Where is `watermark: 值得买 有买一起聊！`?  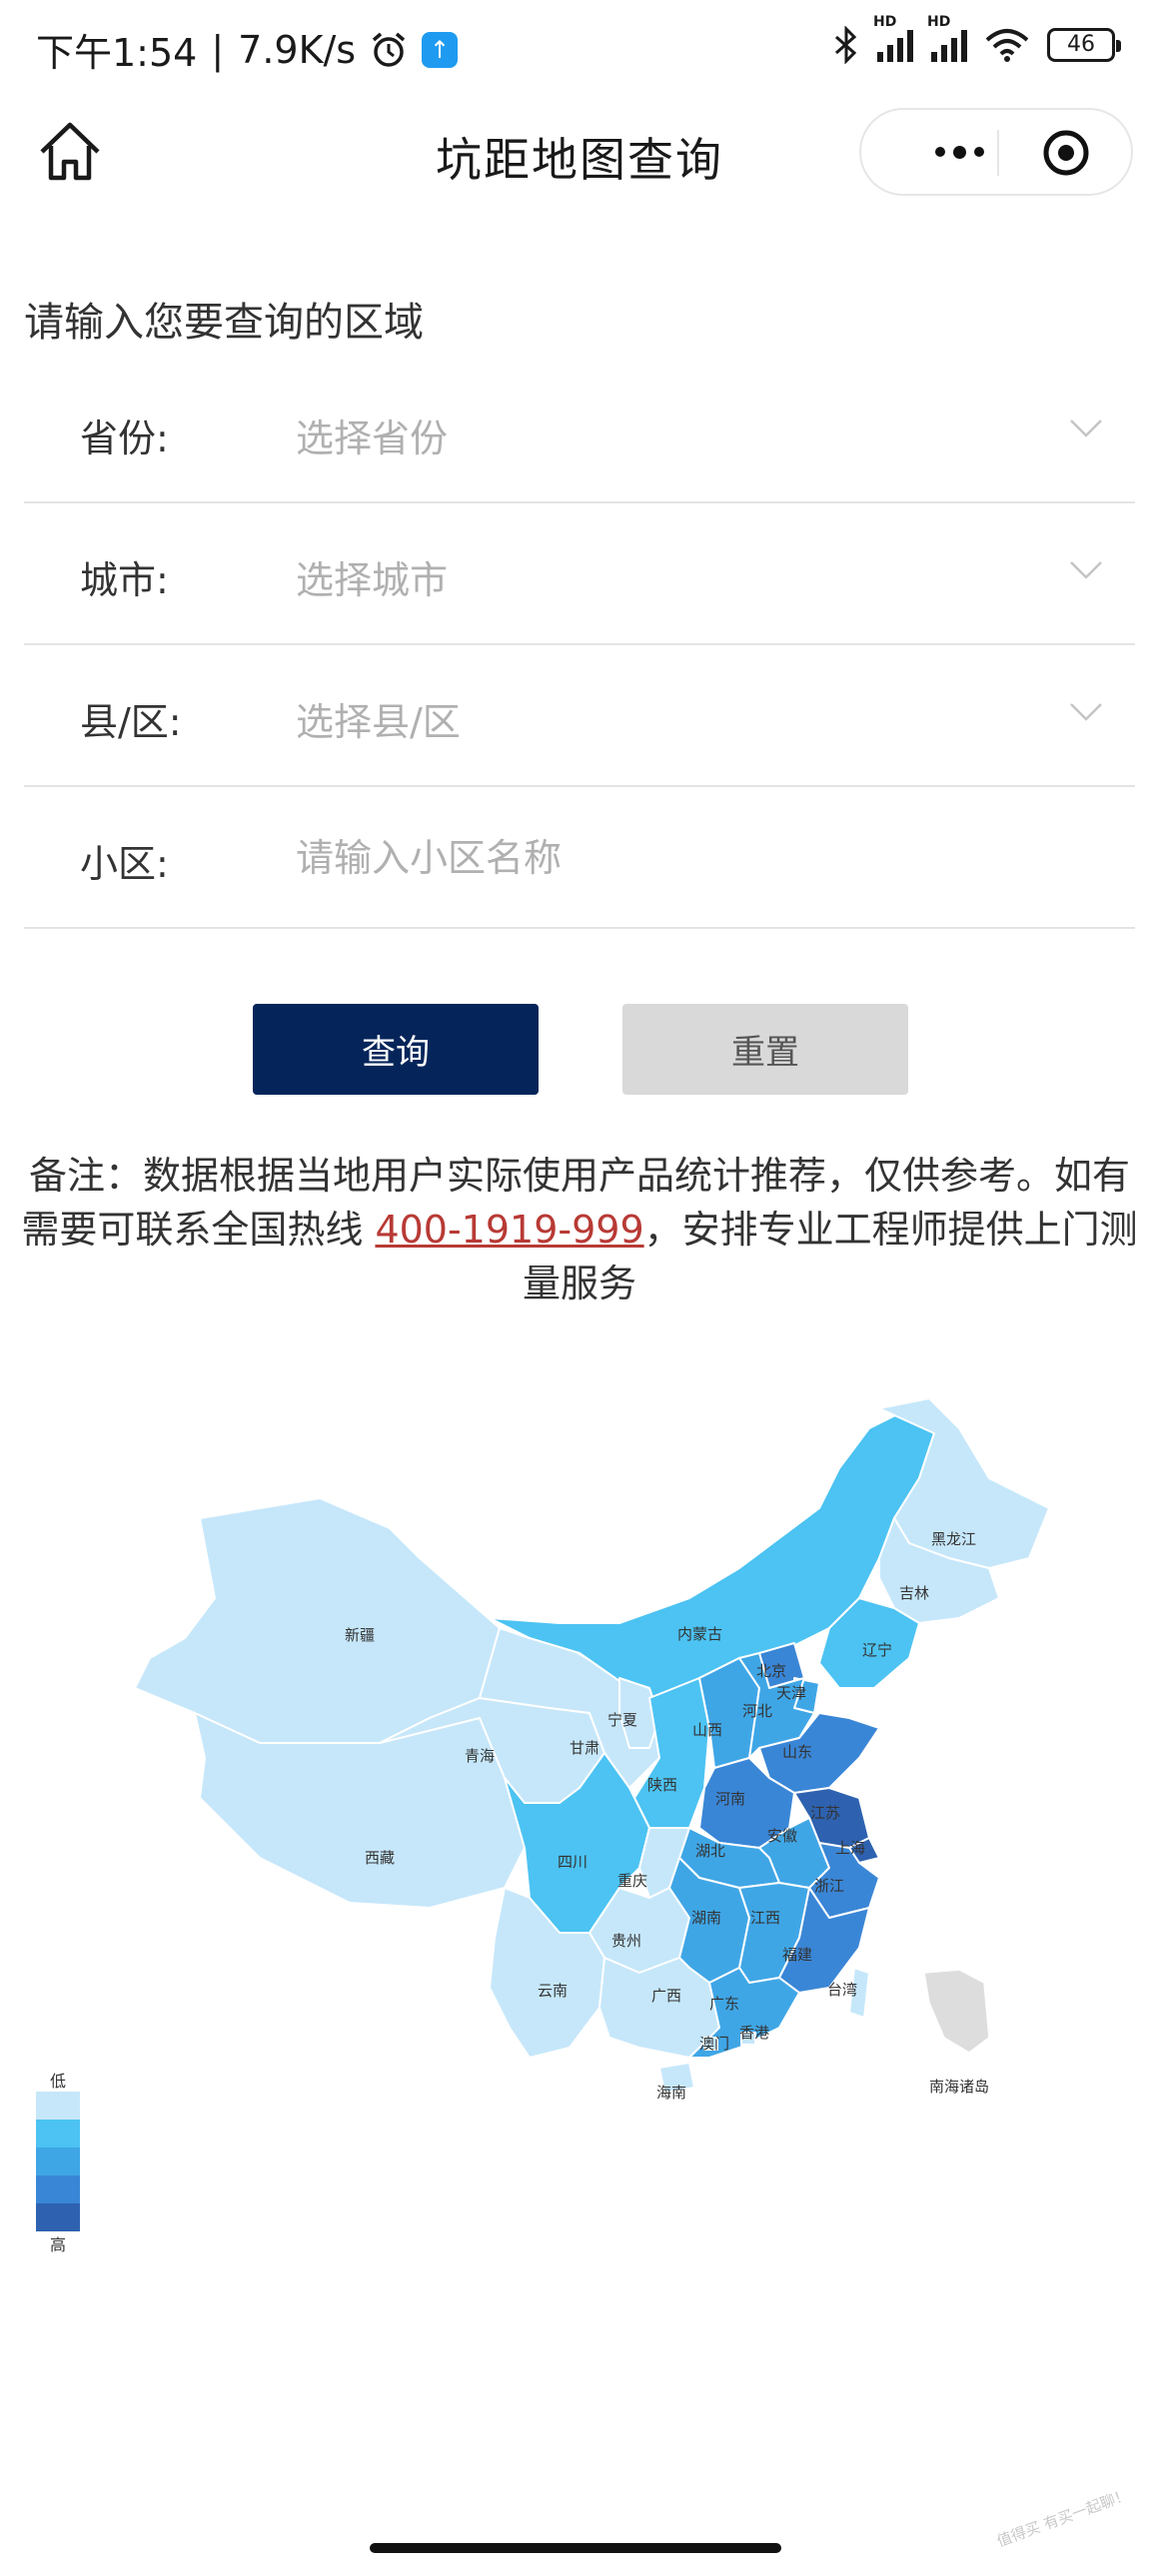 watermark: 值得买 有买一起聊！ is located at coordinates (1064, 2518).